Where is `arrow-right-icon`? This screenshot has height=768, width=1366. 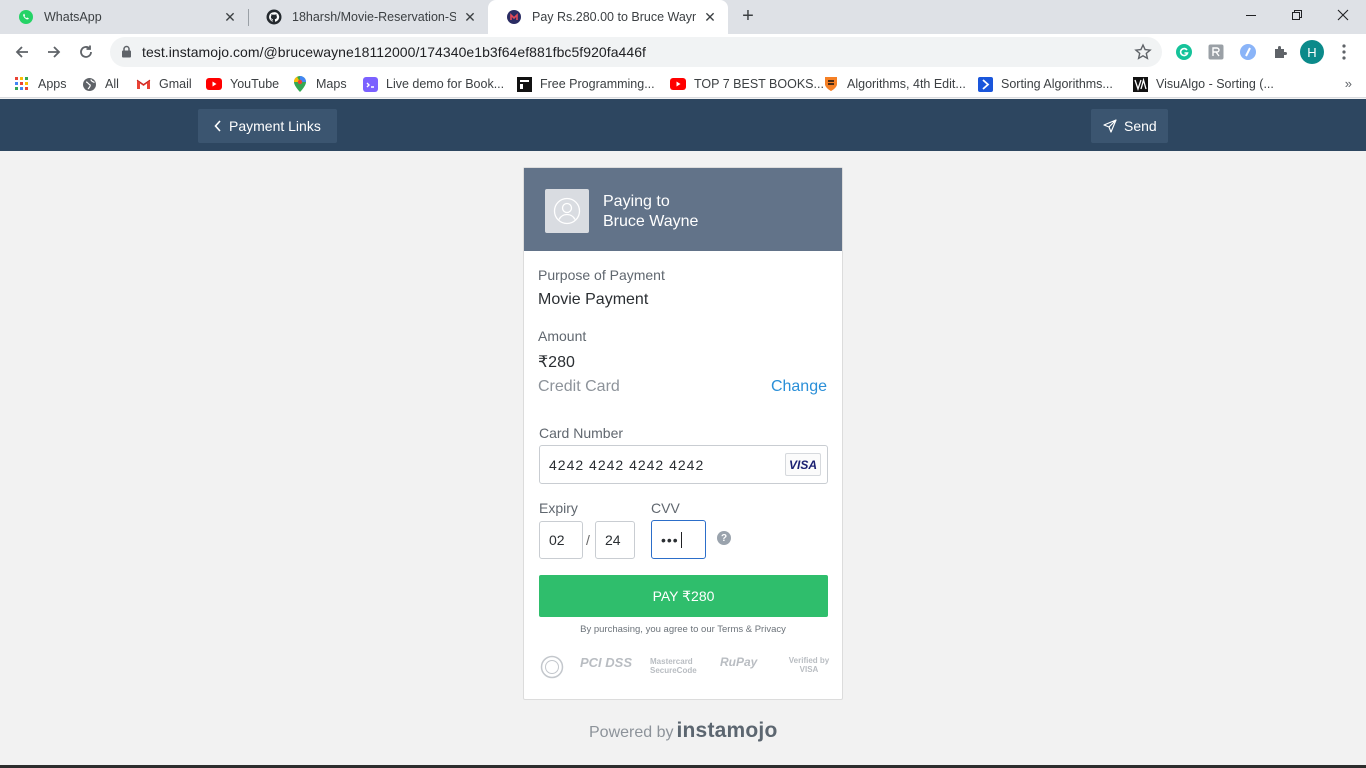 arrow-right-icon is located at coordinates (54, 52).